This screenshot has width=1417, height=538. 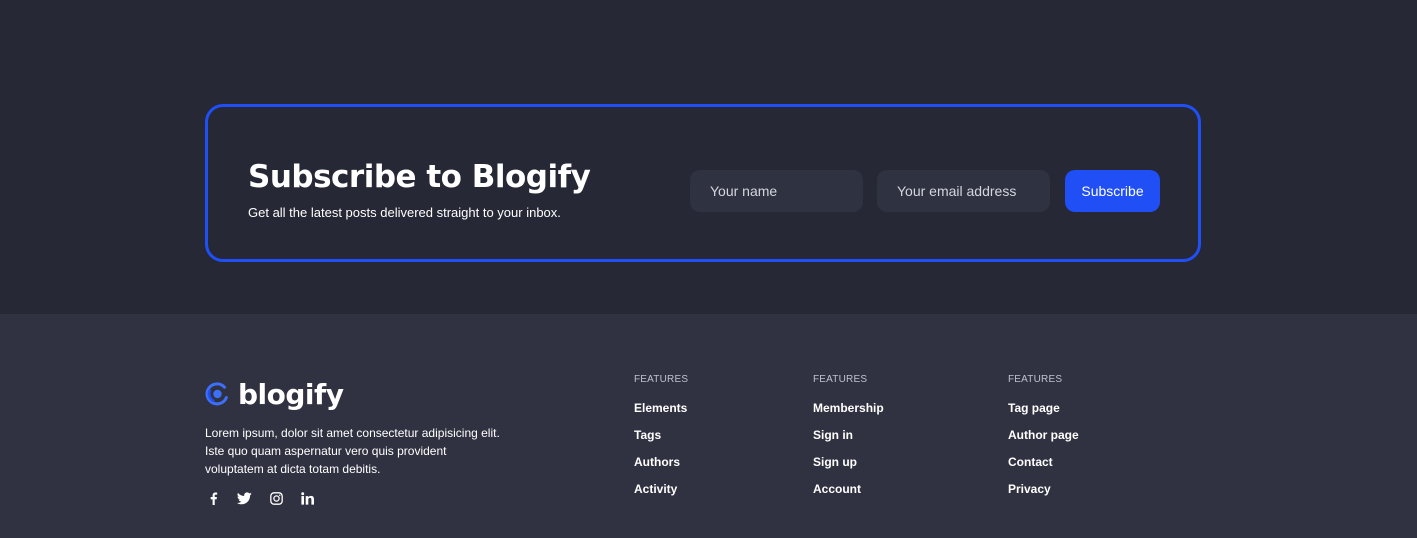 What do you see at coordinates (245, 498) in the screenshot?
I see `twitter-icon` at bounding box center [245, 498].